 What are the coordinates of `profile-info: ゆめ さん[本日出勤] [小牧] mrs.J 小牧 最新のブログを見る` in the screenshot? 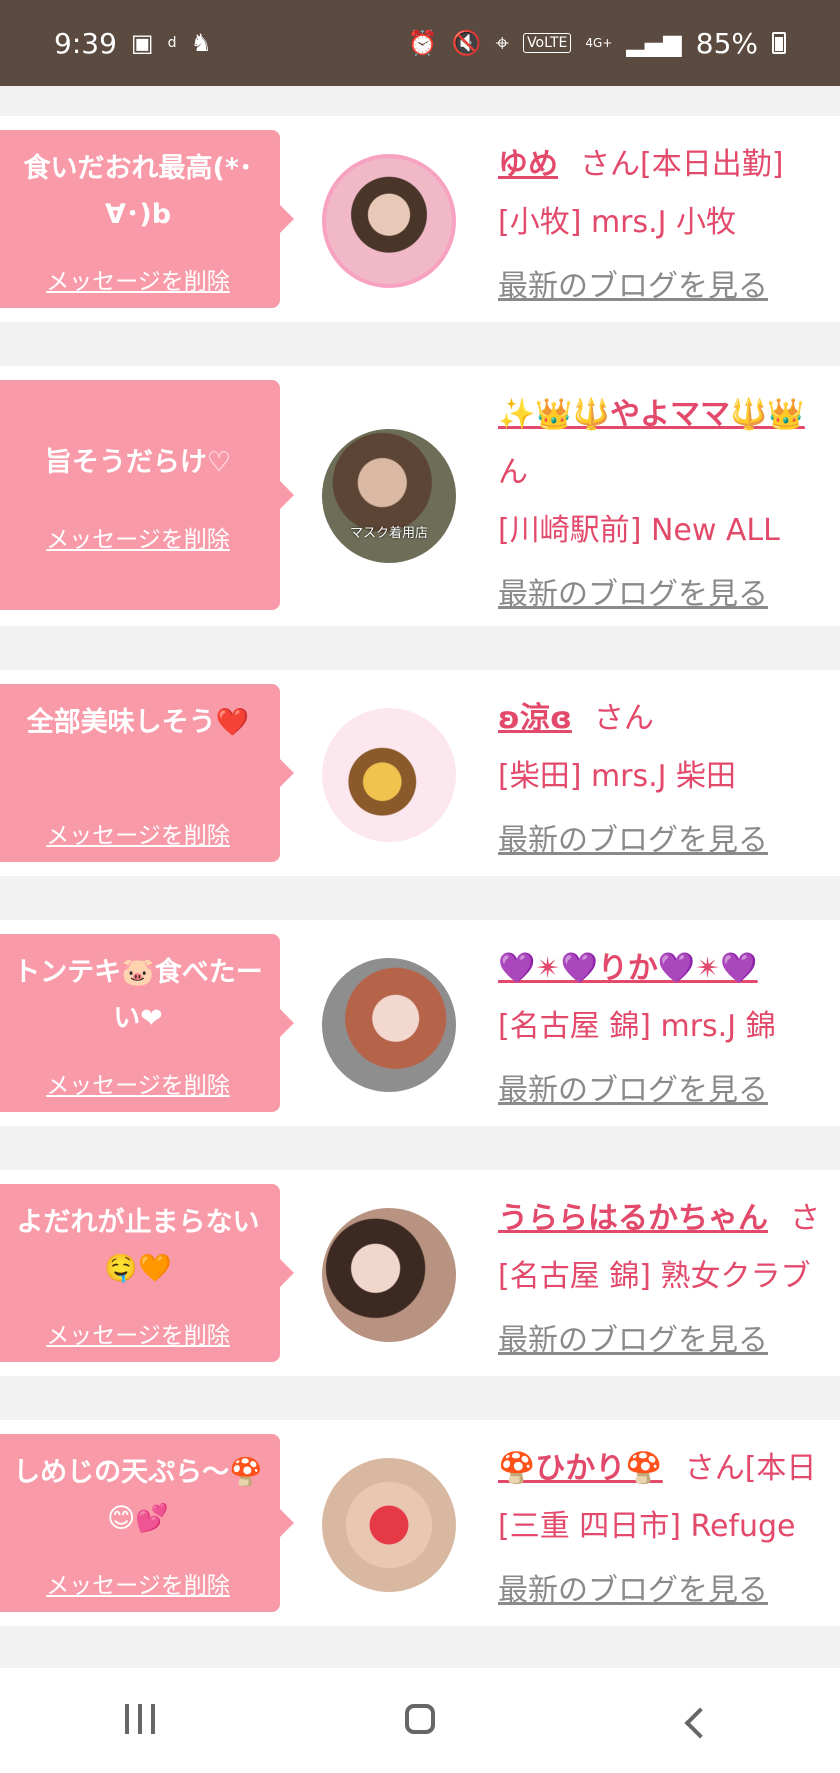 It's located at (669, 226).